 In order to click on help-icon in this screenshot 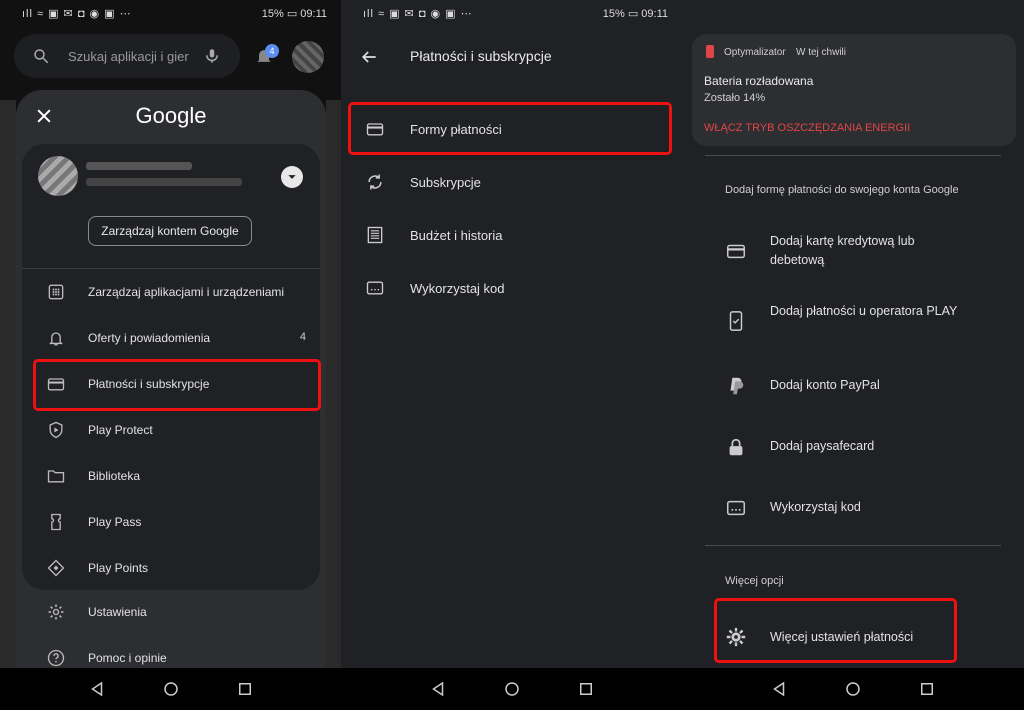, I will do `click(56, 658)`.